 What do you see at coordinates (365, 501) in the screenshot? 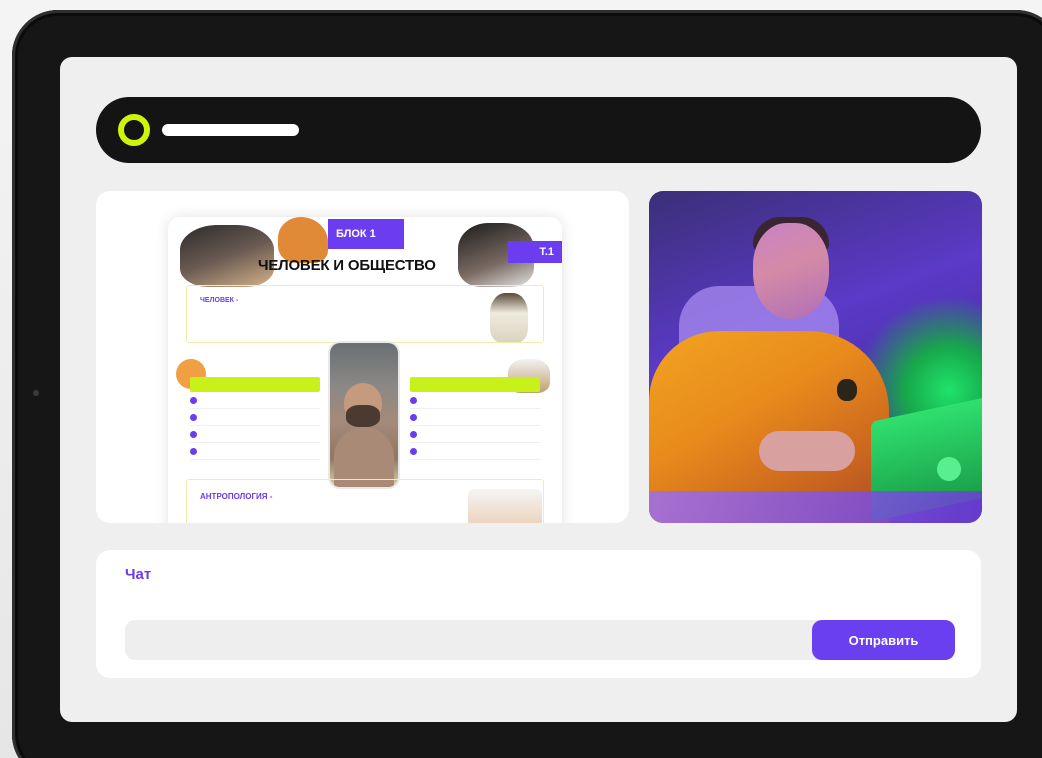
I see `definition-box-anthropology` at bounding box center [365, 501].